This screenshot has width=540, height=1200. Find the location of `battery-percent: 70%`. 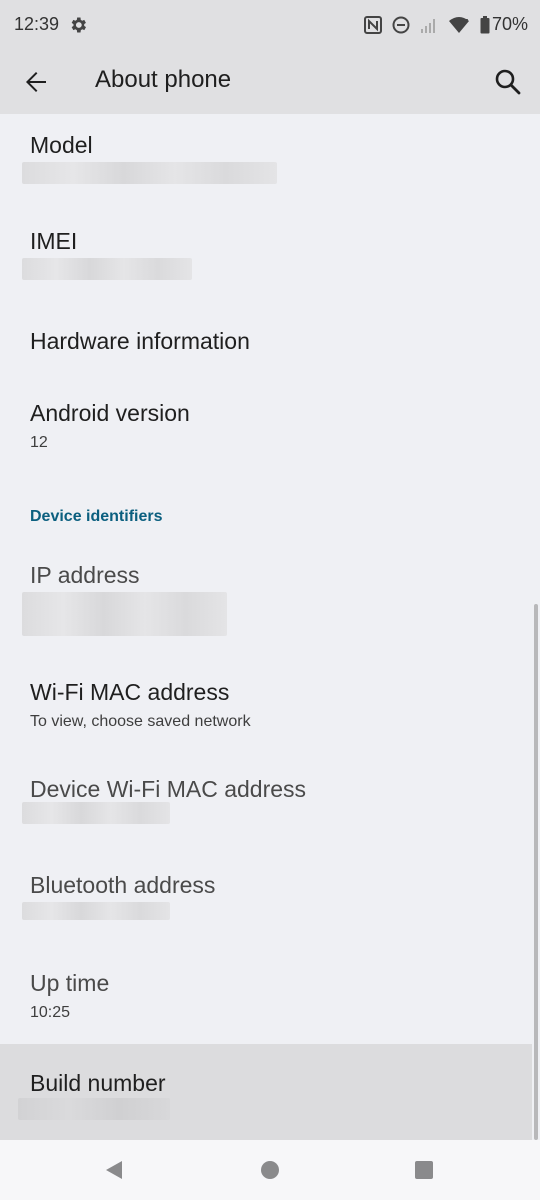

battery-percent: 70% is located at coordinates (509, 24).